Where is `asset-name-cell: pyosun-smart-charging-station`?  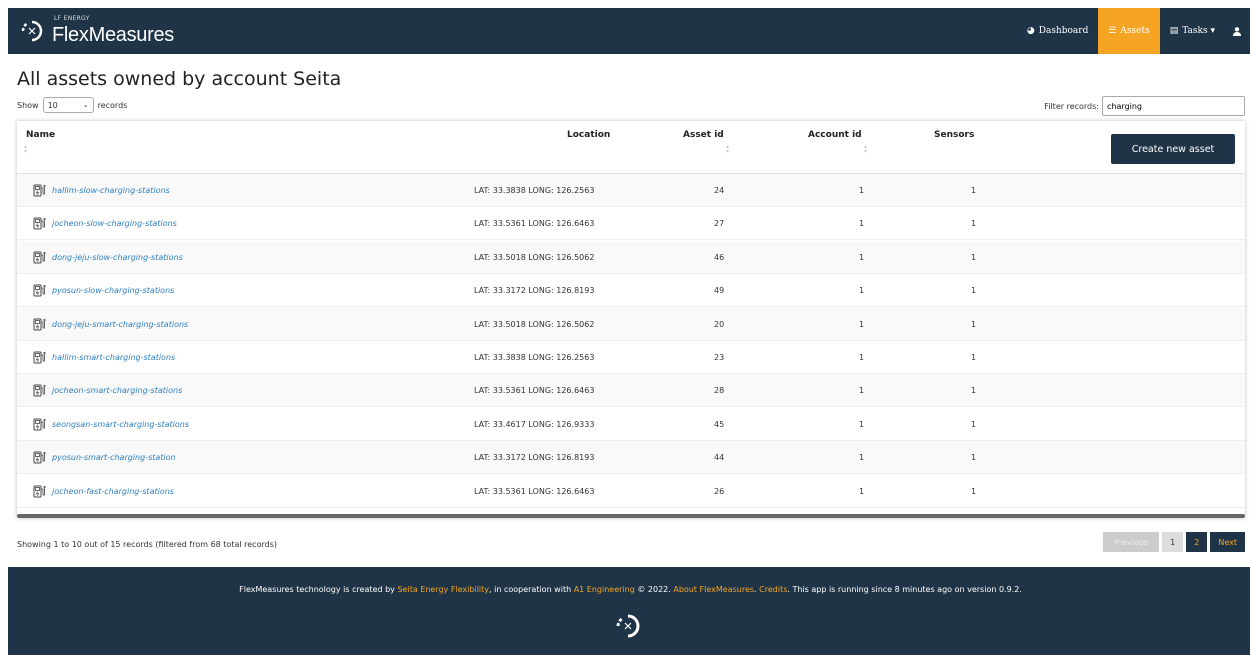
asset-name-cell: pyosun-smart-charging-station is located at coordinates (104, 457).